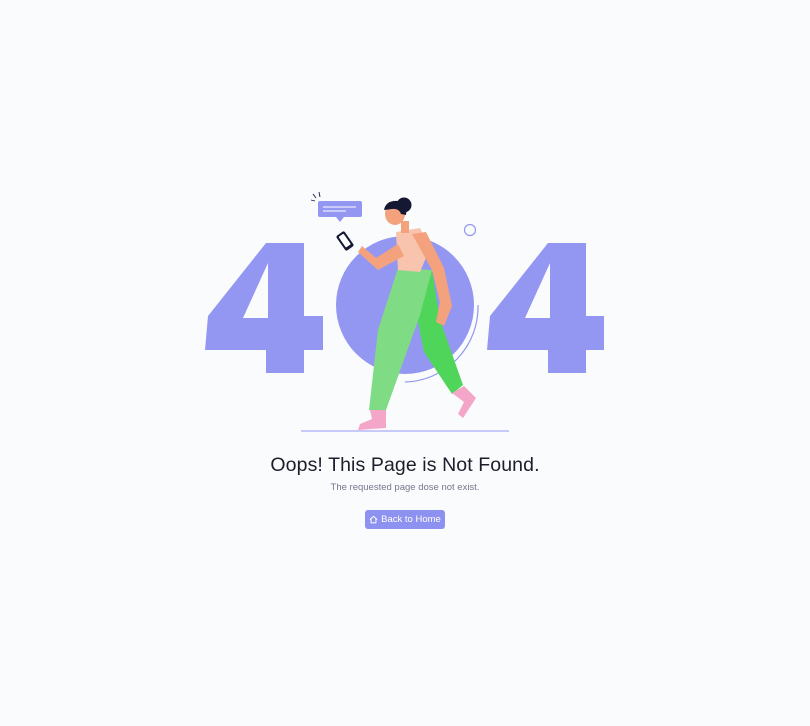 This screenshot has width=810, height=726. Describe the element at coordinates (336, 206) in the screenshot. I see `chat-bubble-icon` at that location.